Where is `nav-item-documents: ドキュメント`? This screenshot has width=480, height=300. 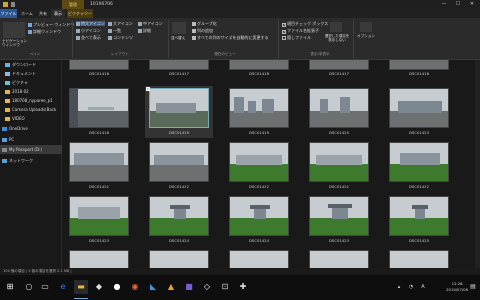
nav-item-documents: ドキュメント is located at coordinates (31, 73).